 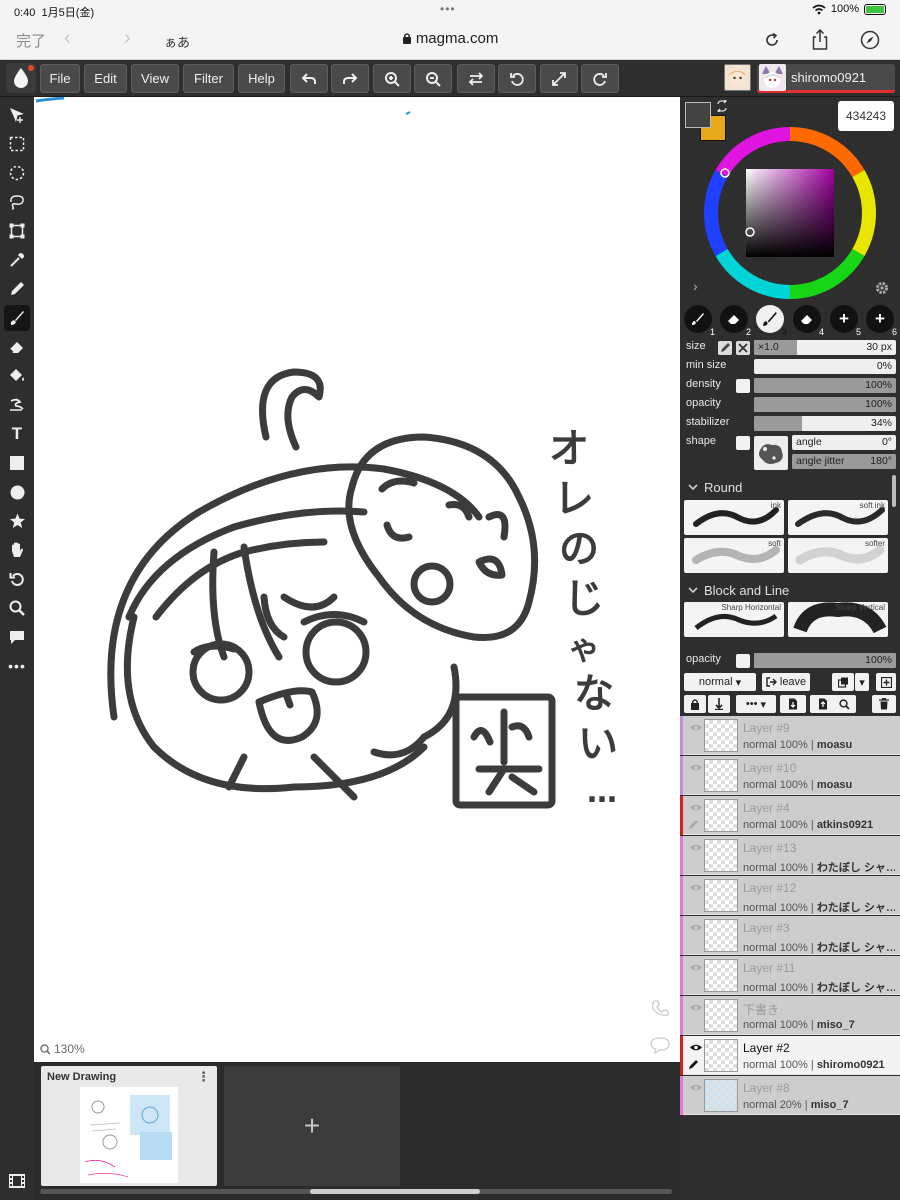 I want to click on address-bar-text: magma.com, so click(x=450, y=38).